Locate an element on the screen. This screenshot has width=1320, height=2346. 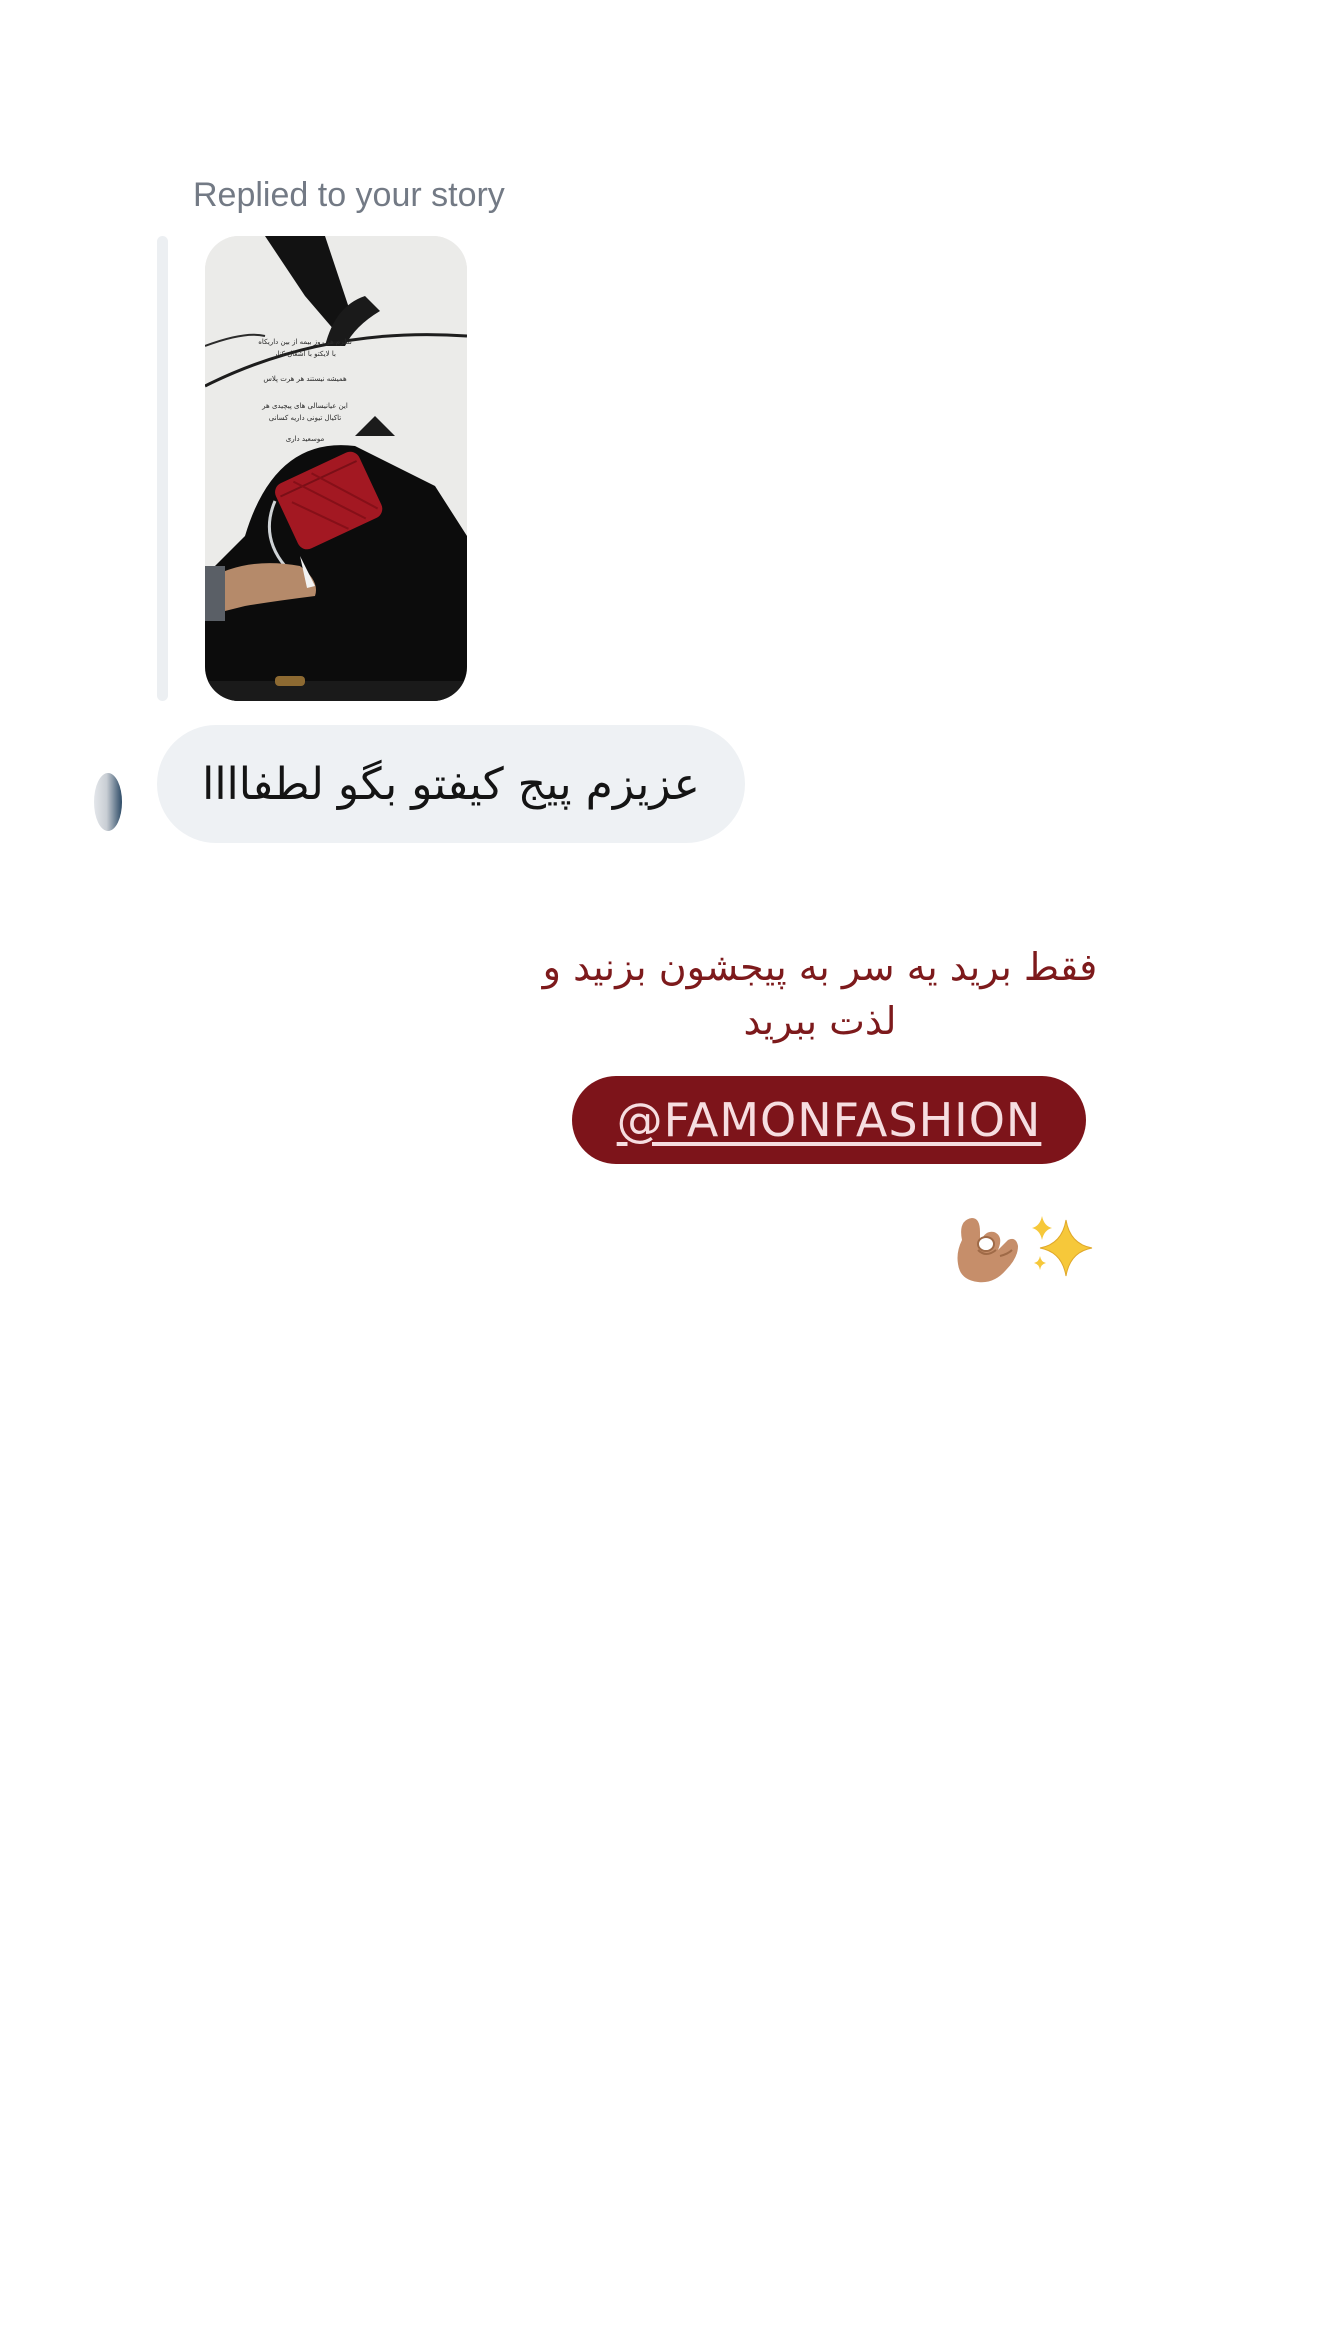
mention-text: @FAMONFASHION is located at coordinates (829, 1120).